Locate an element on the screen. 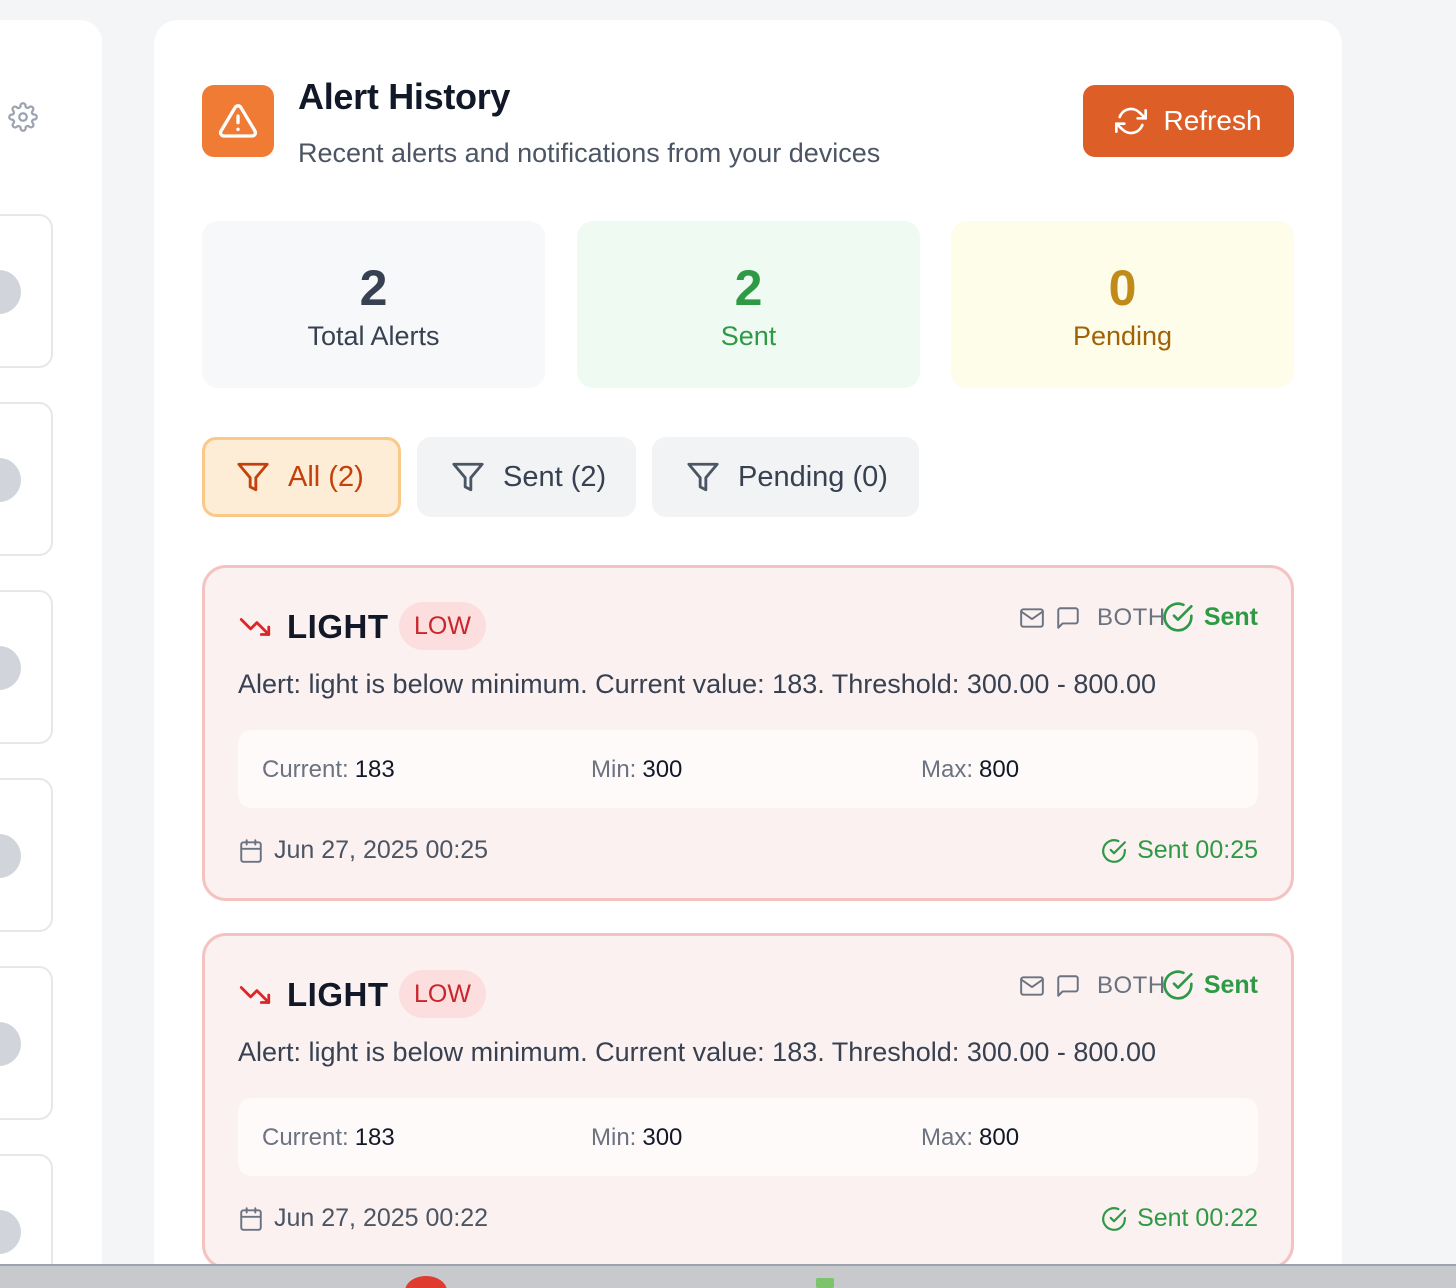 The width and height of the screenshot is (1456, 1288). stat-pending: 0 Pending is located at coordinates (1122, 304).